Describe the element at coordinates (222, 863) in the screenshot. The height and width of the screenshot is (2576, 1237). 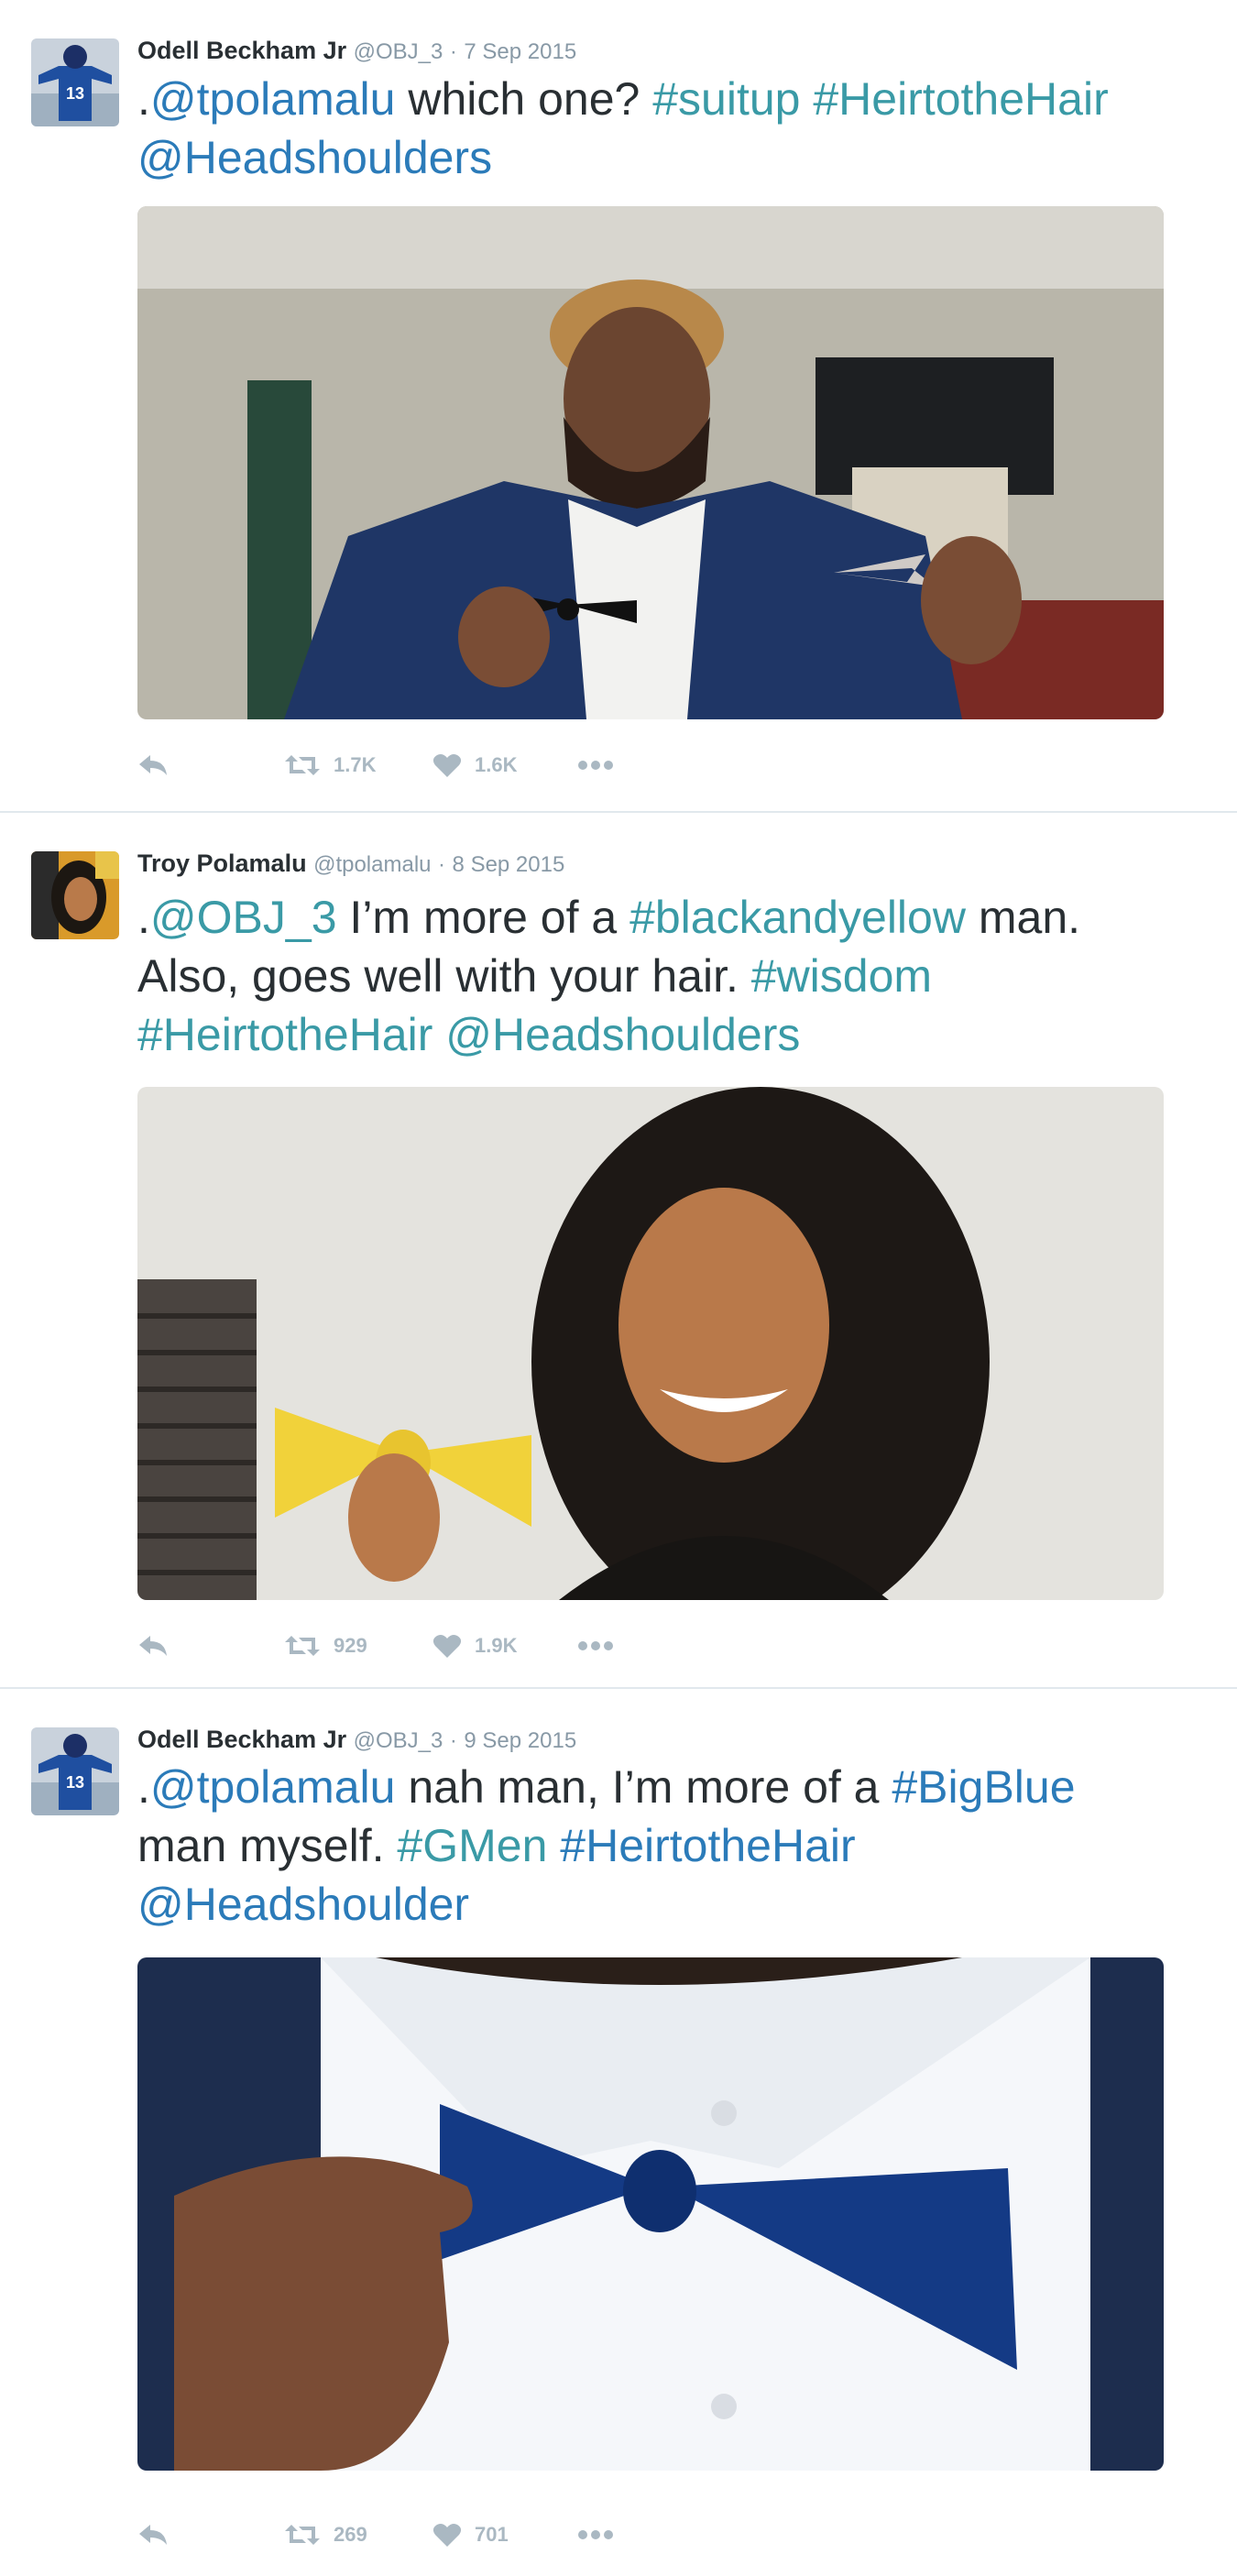
I see `author-name: Troy Polamalu` at that location.